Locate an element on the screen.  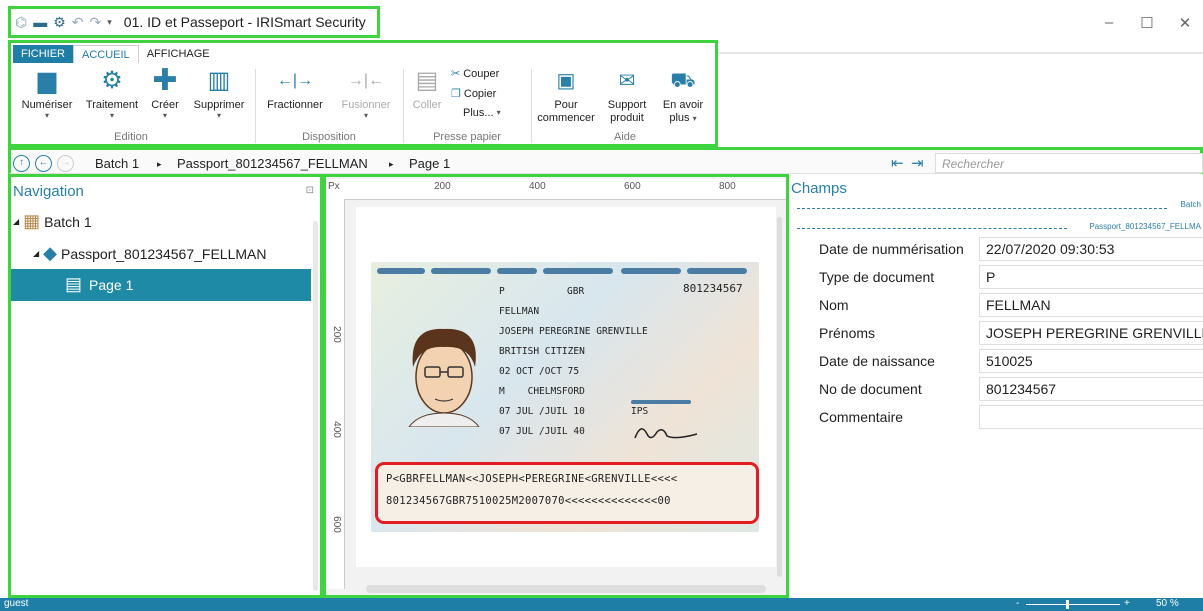
collapse-left-icon: ⇤ is located at coordinates (897, 163).